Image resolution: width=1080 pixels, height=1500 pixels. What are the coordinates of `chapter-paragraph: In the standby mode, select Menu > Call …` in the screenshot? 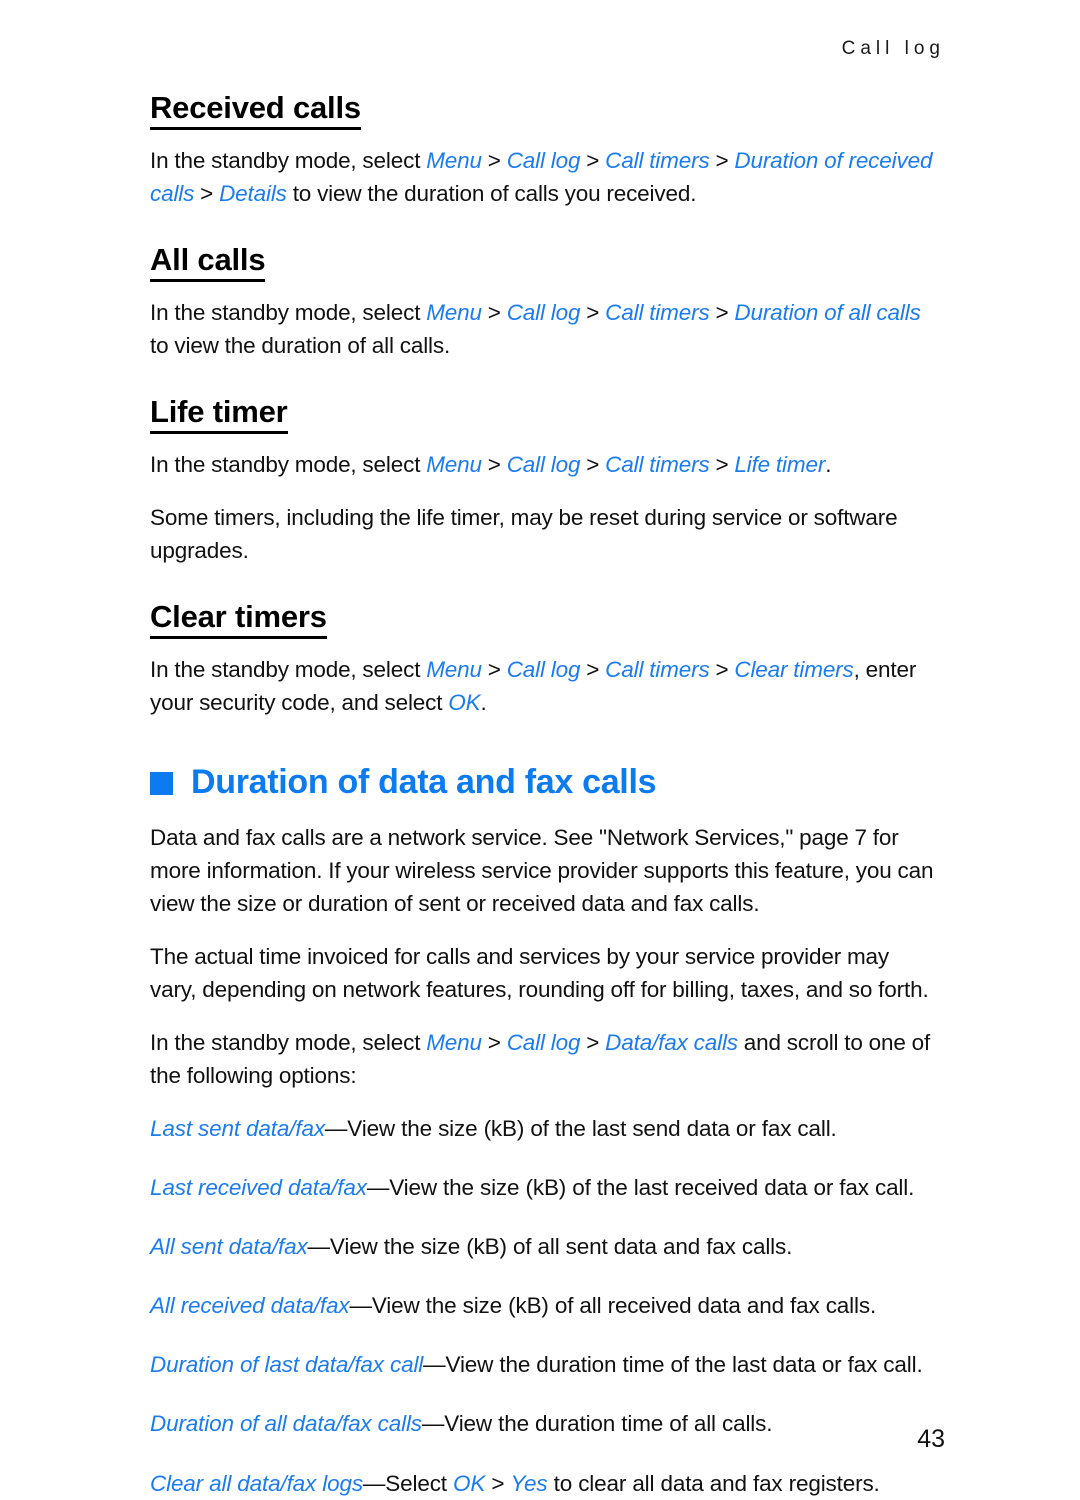 It's located at (545, 1059).